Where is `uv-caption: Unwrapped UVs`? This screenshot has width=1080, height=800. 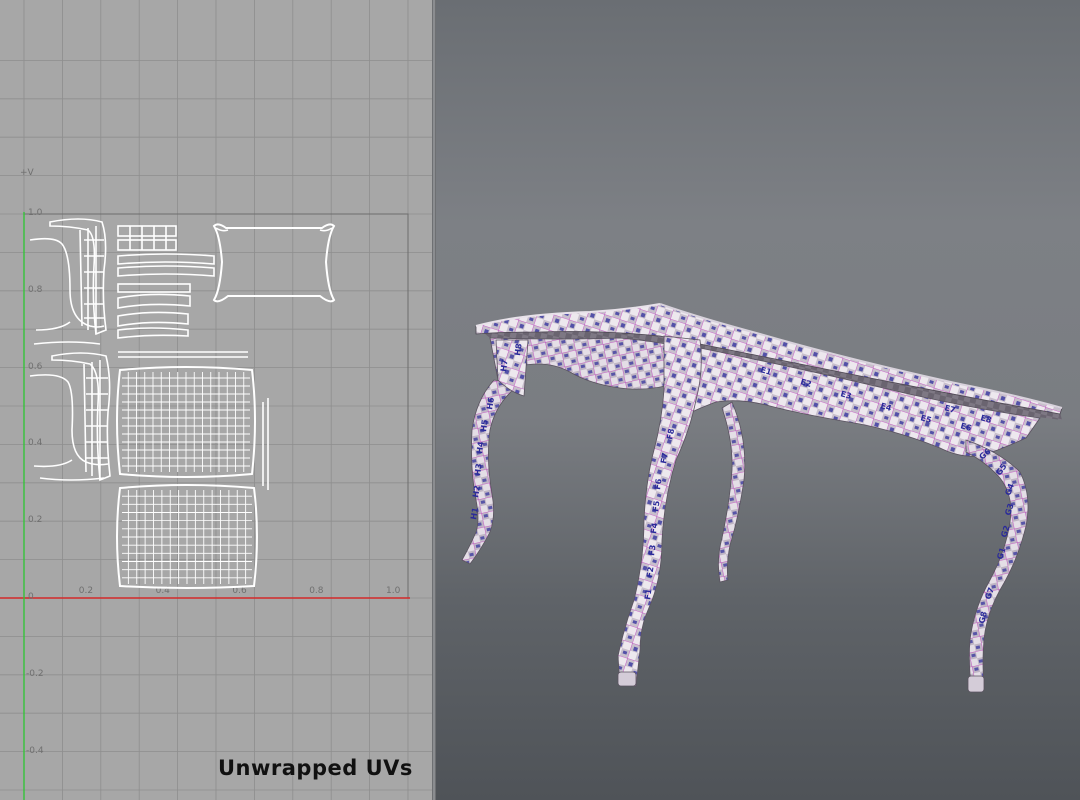
uv-caption: Unwrapped UVs is located at coordinates (315, 768).